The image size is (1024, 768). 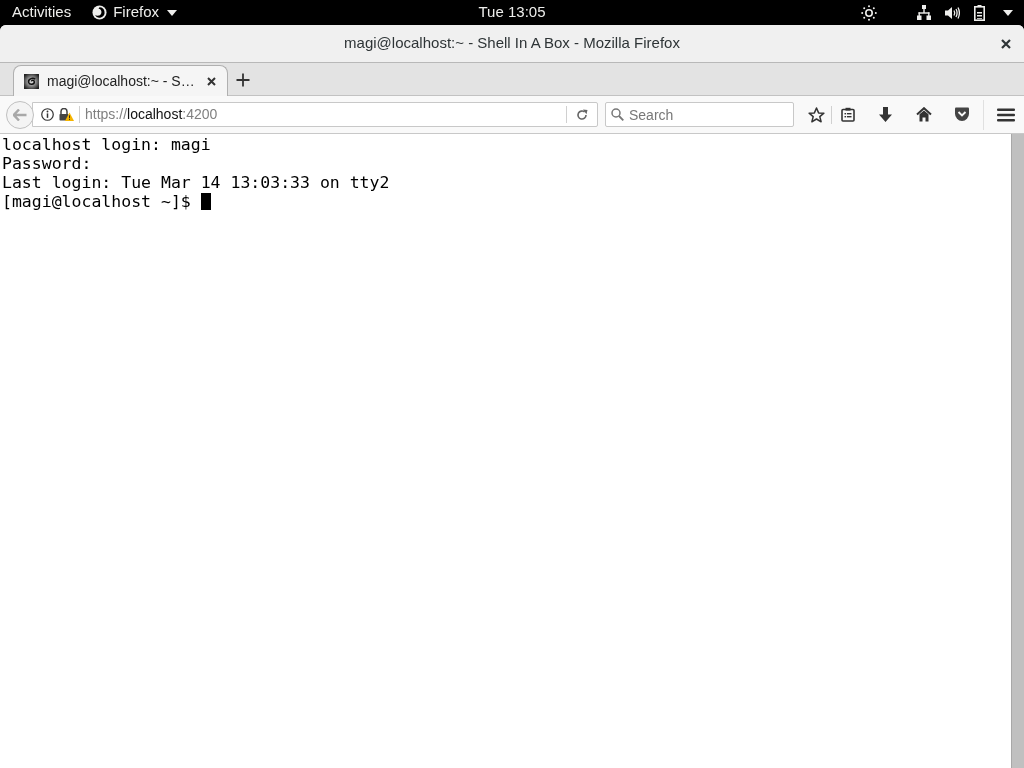 What do you see at coordinates (699, 114) in the screenshot?
I see `search-field: Search` at bounding box center [699, 114].